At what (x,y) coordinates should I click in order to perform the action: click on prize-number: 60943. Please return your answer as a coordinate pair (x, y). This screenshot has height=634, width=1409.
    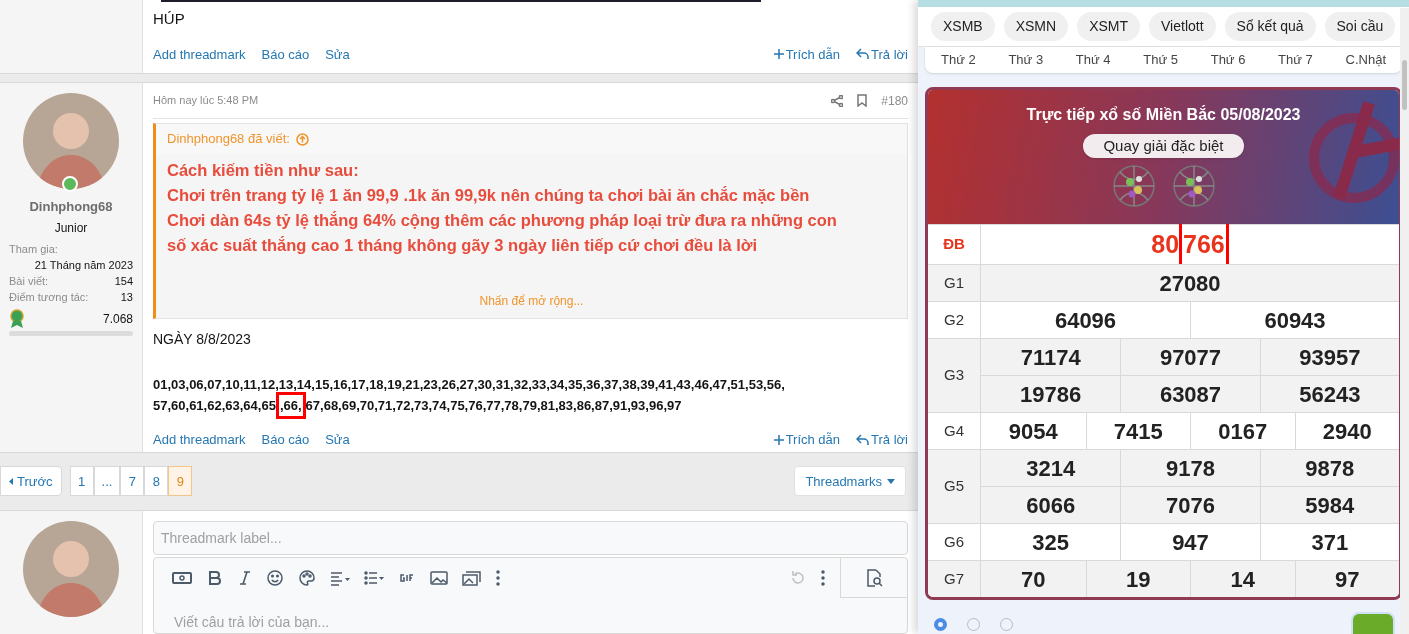
    Looking at the image, I should click on (1295, 320).